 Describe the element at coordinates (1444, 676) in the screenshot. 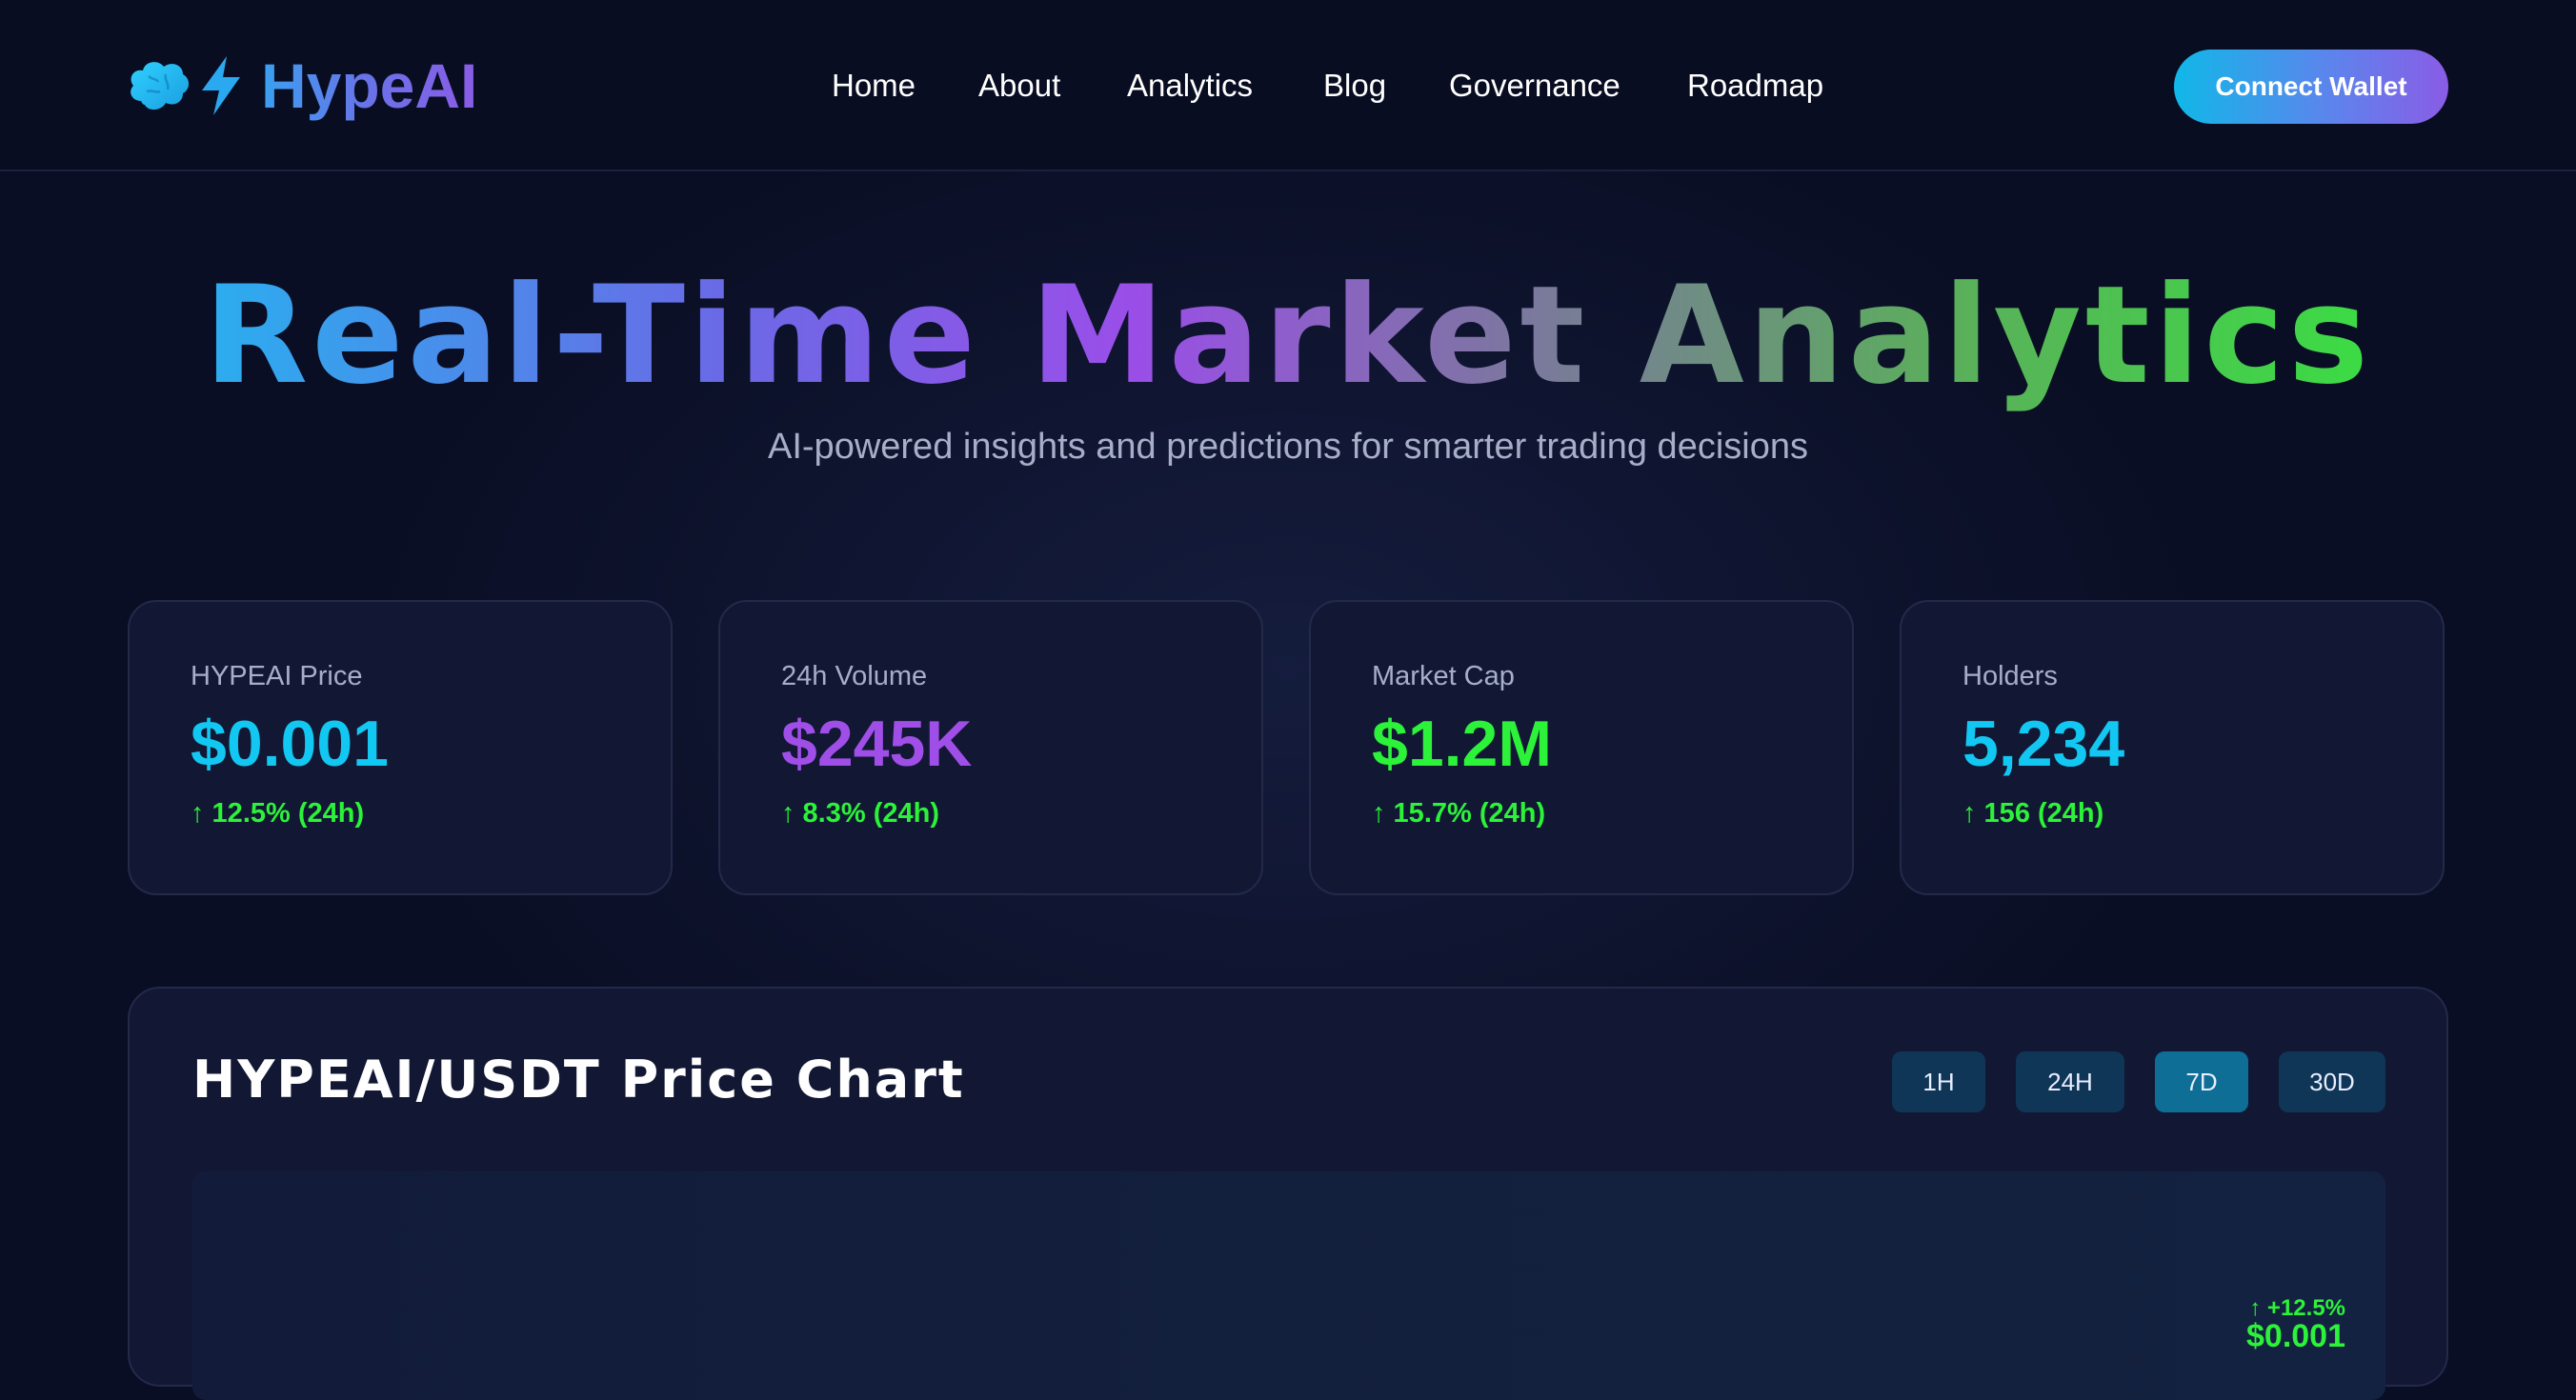

I see `stat-label: Market Cap` at that location.